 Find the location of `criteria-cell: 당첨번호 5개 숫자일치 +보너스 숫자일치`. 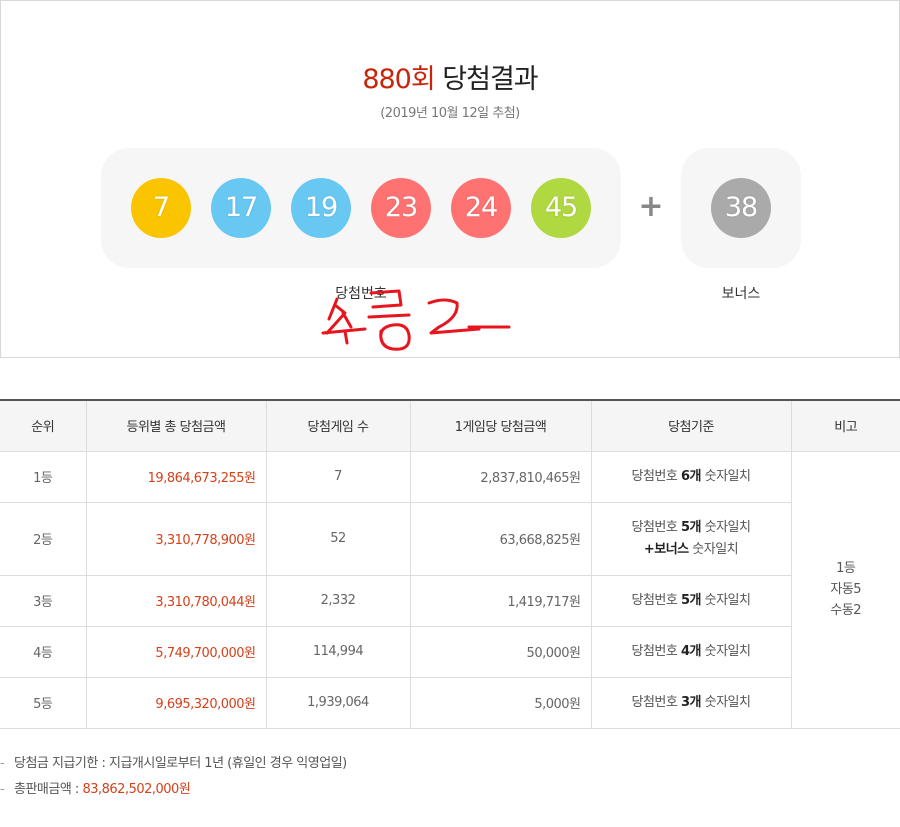

criteria-cell: 당첨번호 5개 숫자일치 +보너스 숫자일치 is located at coordinates (690, 538).